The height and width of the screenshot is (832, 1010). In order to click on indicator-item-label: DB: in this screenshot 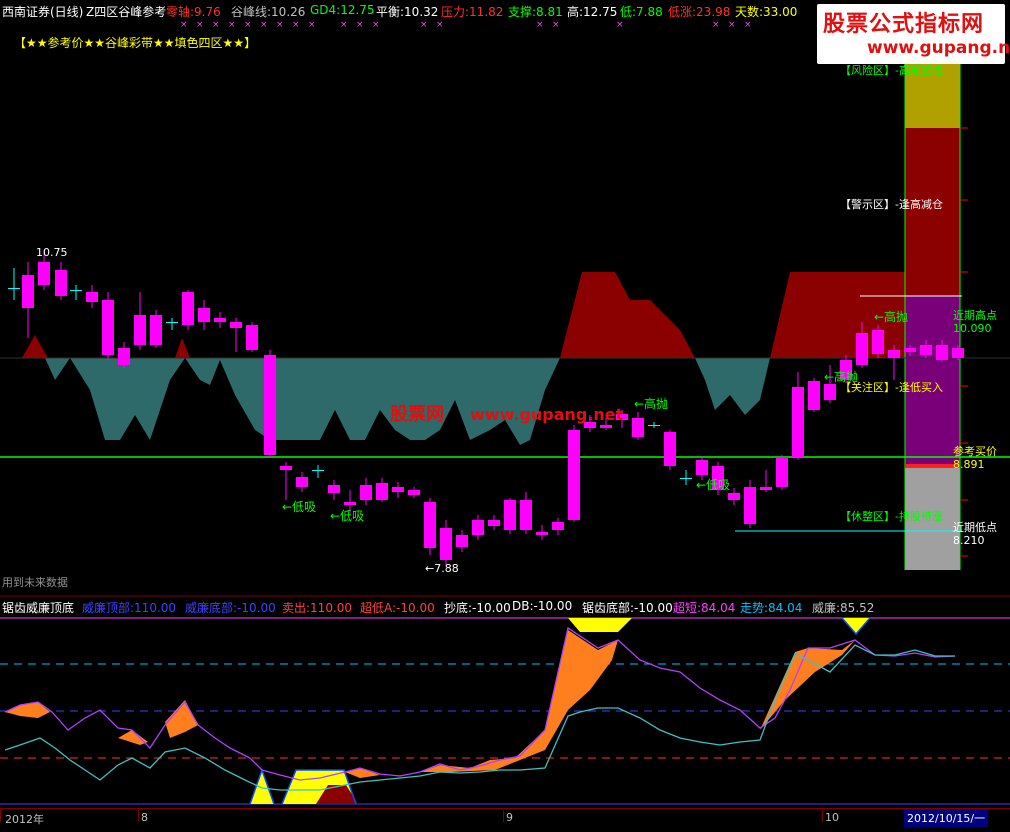, I will do `click(523, 606)`.